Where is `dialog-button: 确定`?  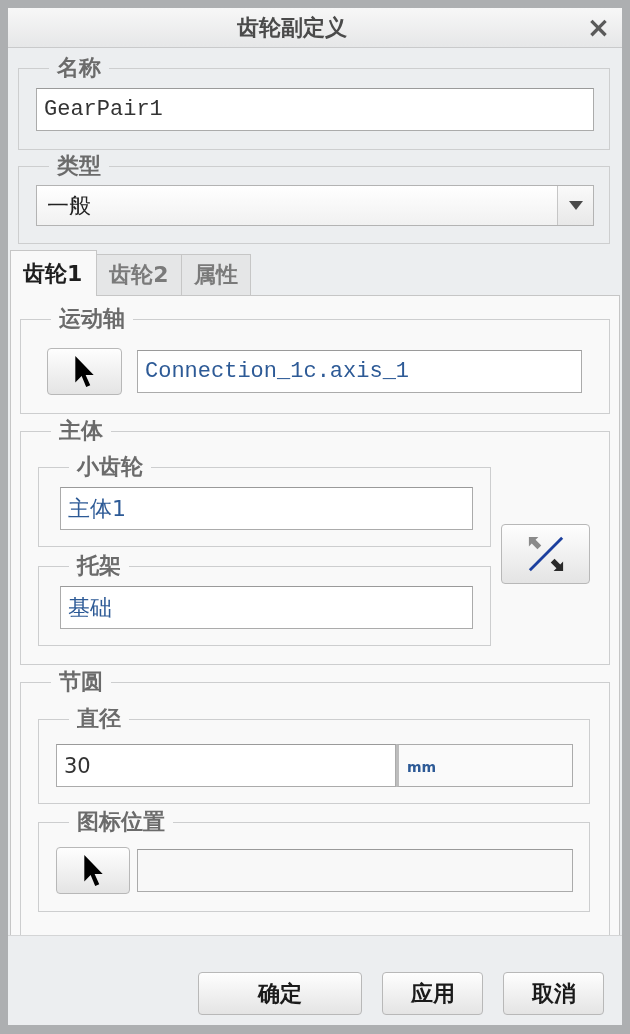 dialog-button: 确定 is located at coordinates (280, 993).